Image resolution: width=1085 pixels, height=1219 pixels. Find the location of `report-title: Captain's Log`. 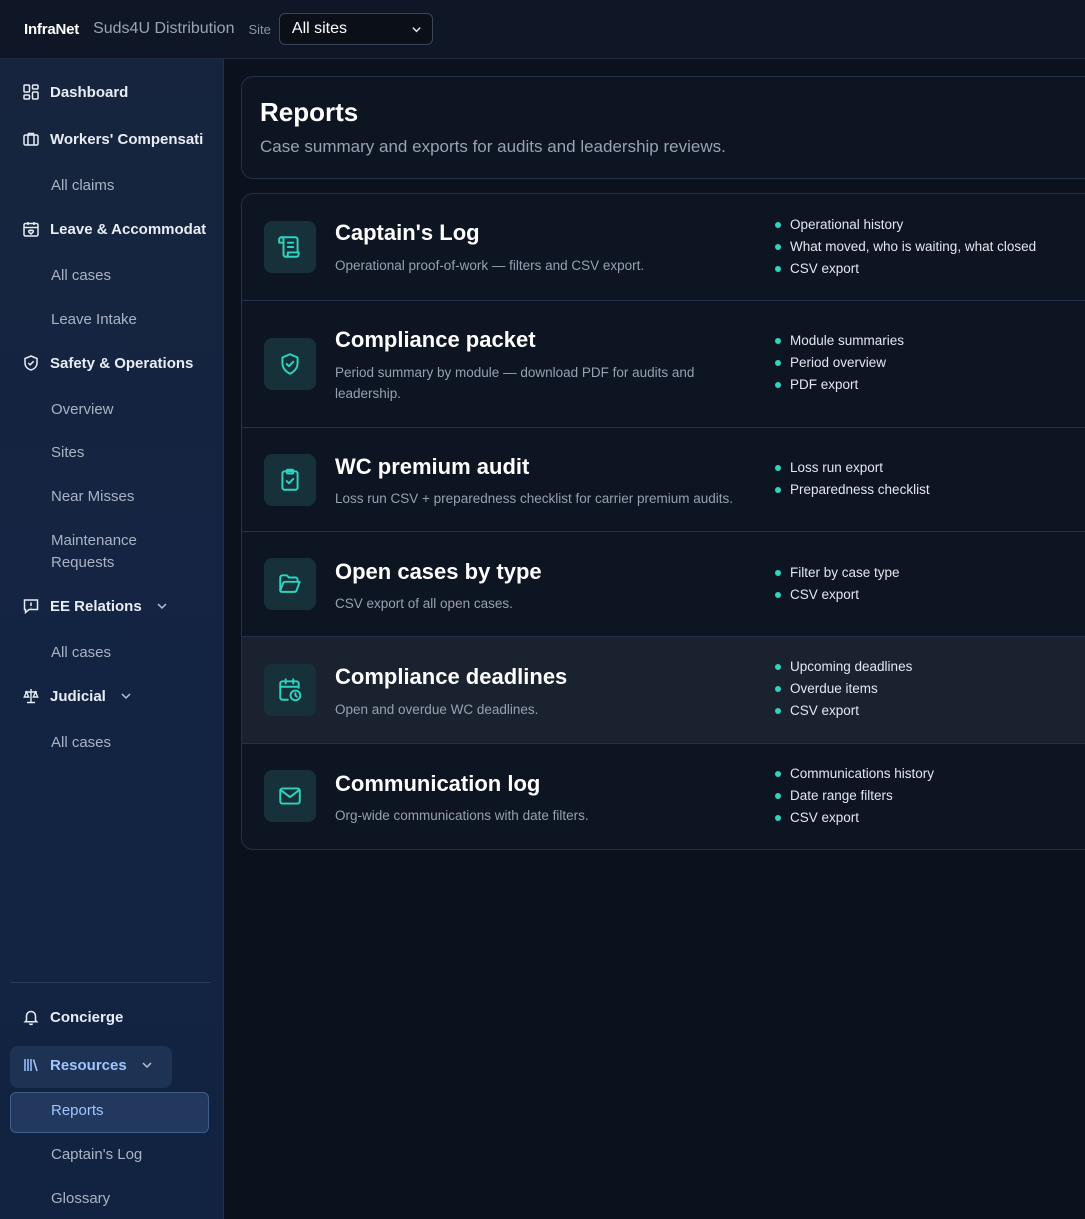

report-title: Captain's Log is located at coordinates (407, 232).